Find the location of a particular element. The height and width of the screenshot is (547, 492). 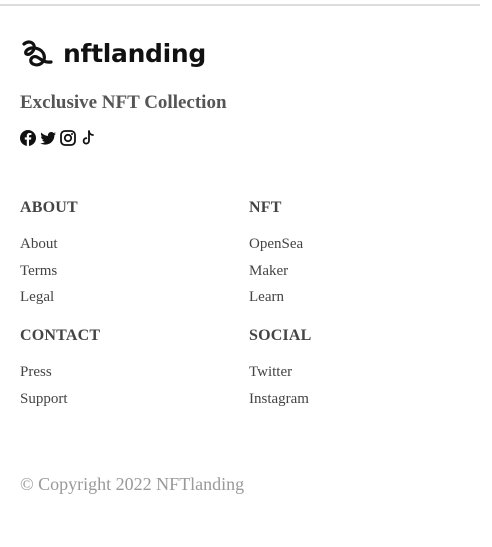

brand-logo: nftlanding is located at coordinates (113, 55).